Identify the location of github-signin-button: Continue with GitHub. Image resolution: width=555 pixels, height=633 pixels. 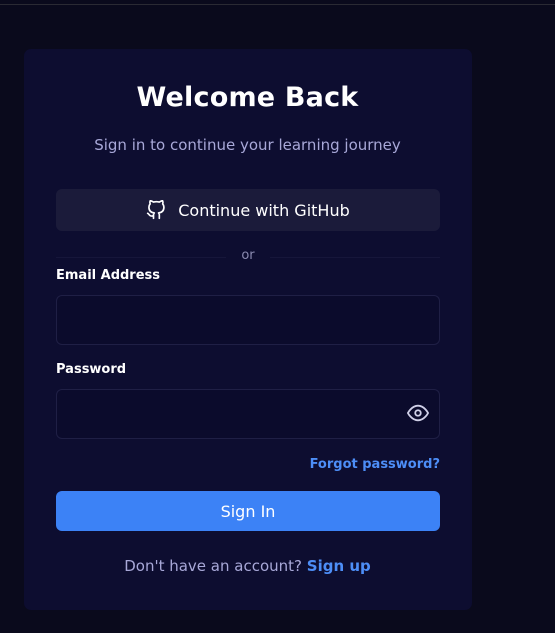
(248, 210).